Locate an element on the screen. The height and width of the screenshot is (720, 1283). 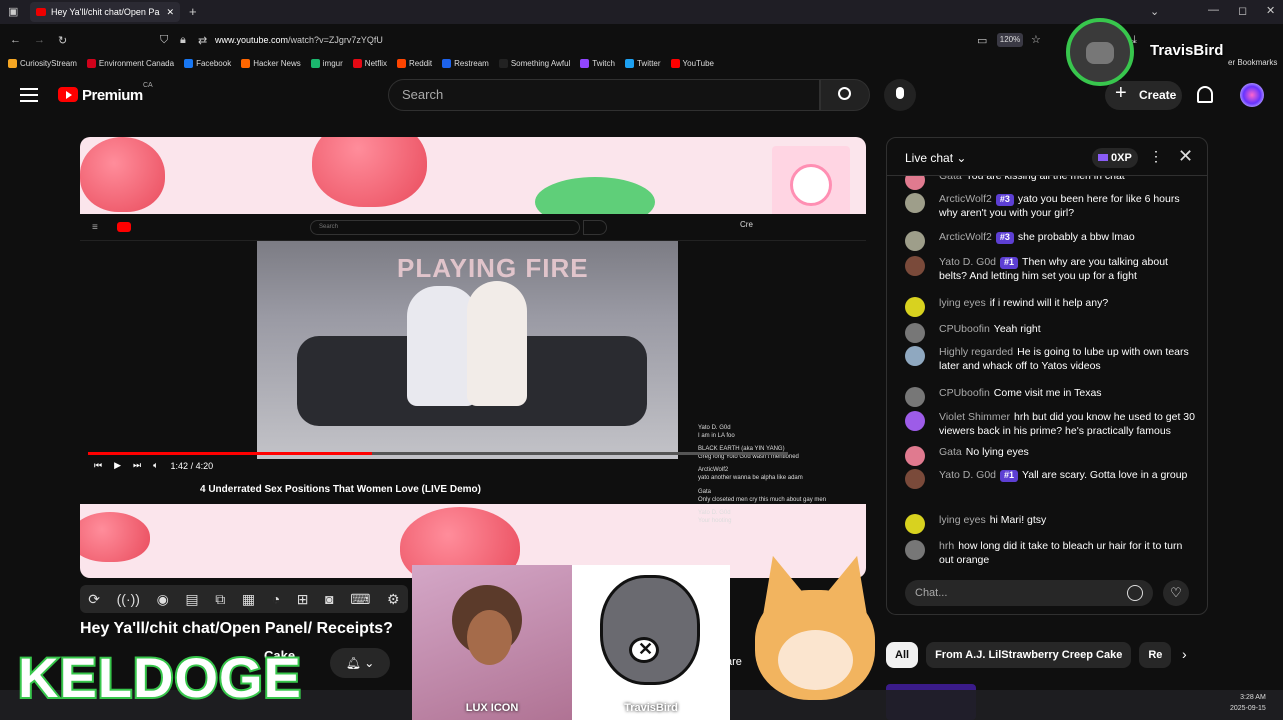
volume-icon: 🔈︎ is located at coordinates (155, 465).